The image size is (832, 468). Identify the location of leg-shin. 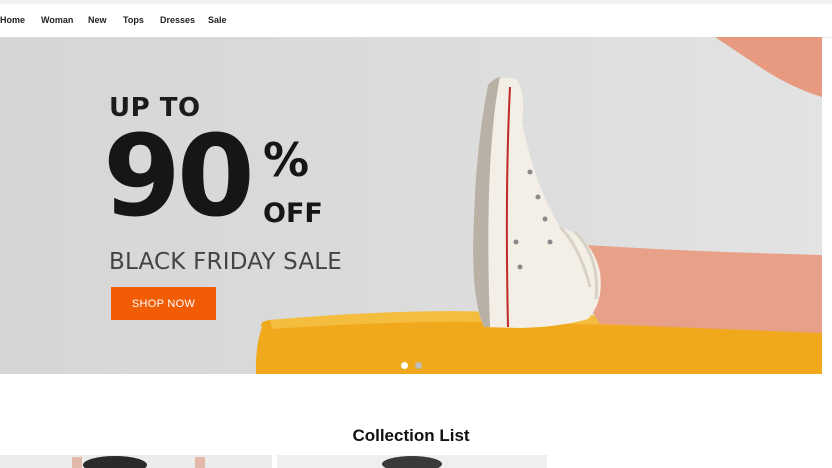
(702, 289).